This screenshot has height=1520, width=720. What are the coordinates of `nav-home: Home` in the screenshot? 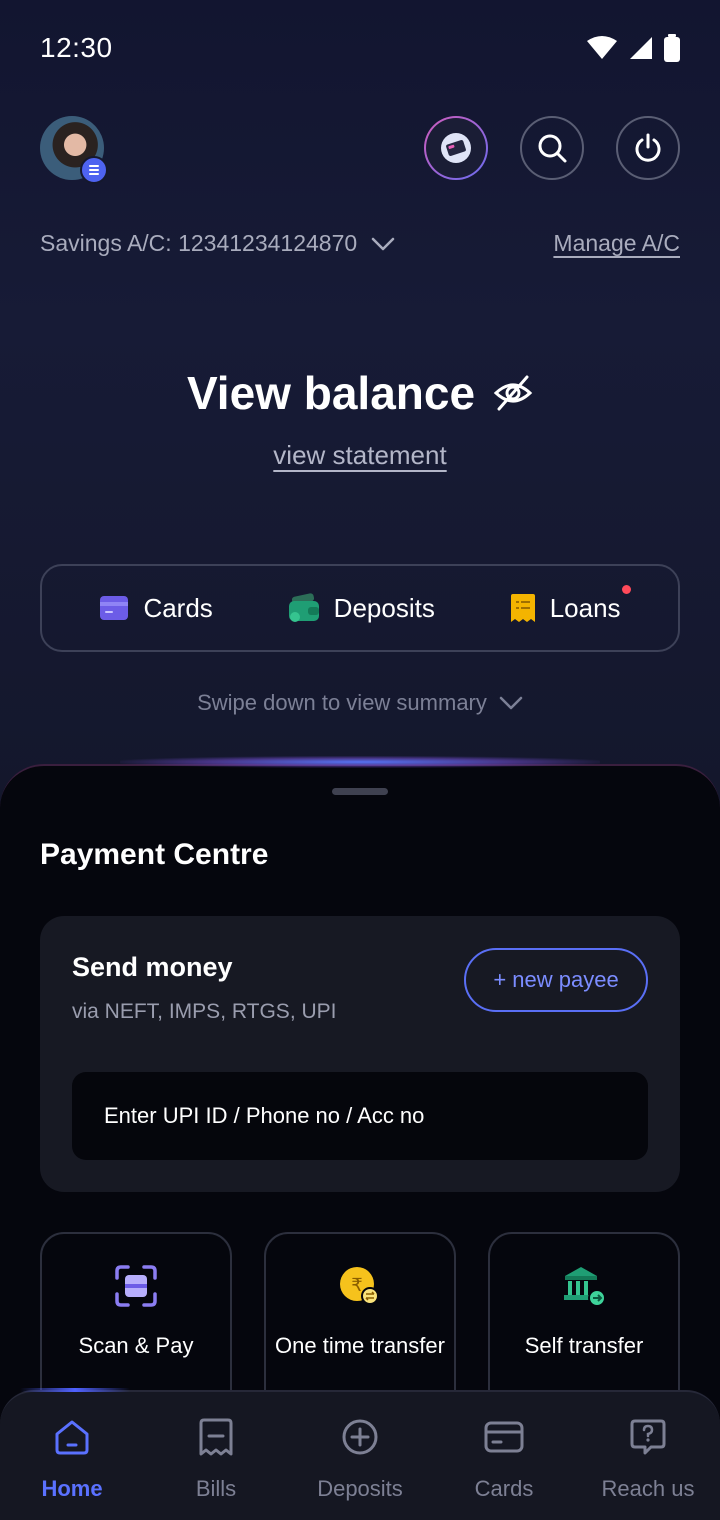 It's located at (72, 1459).